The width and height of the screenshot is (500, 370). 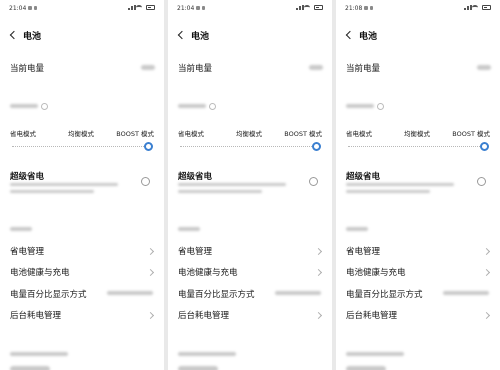 I want to click on status-time: 21:08, so click(x=354, y=8).